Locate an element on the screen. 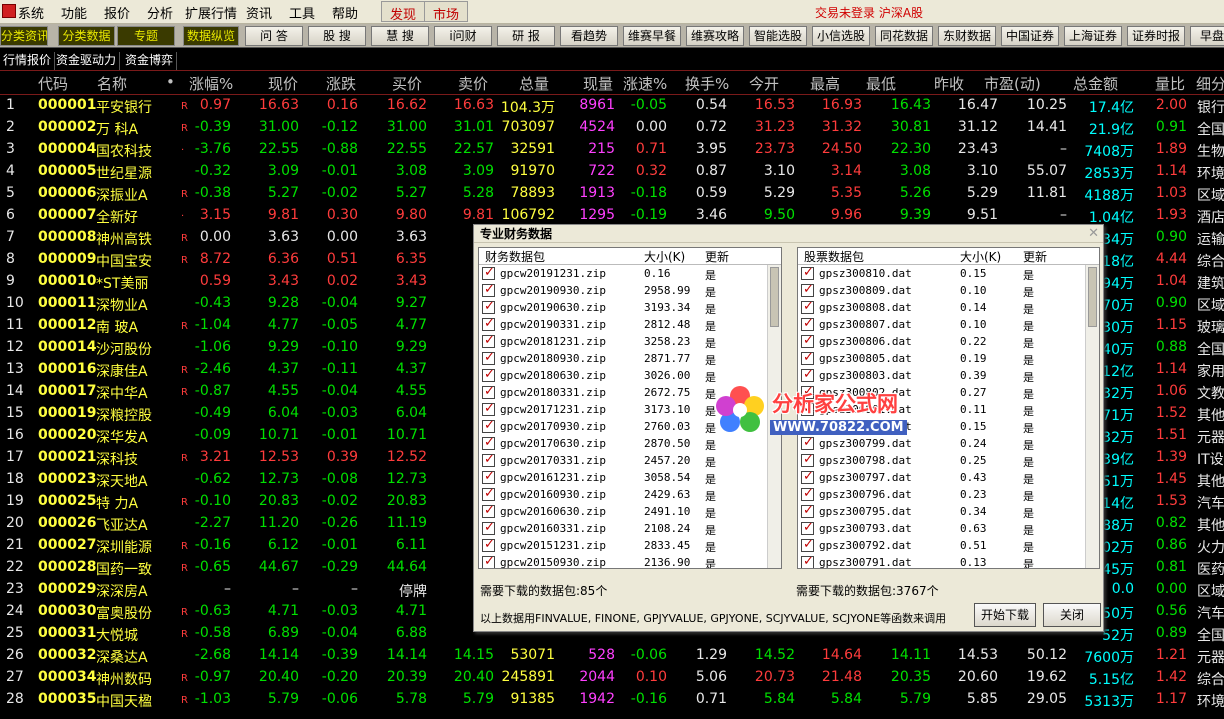 The width and height of the screenshot is (1224, 719). list-item: gpcw20190630.zip 3193.34 是 is located at coordinates (630, 308).